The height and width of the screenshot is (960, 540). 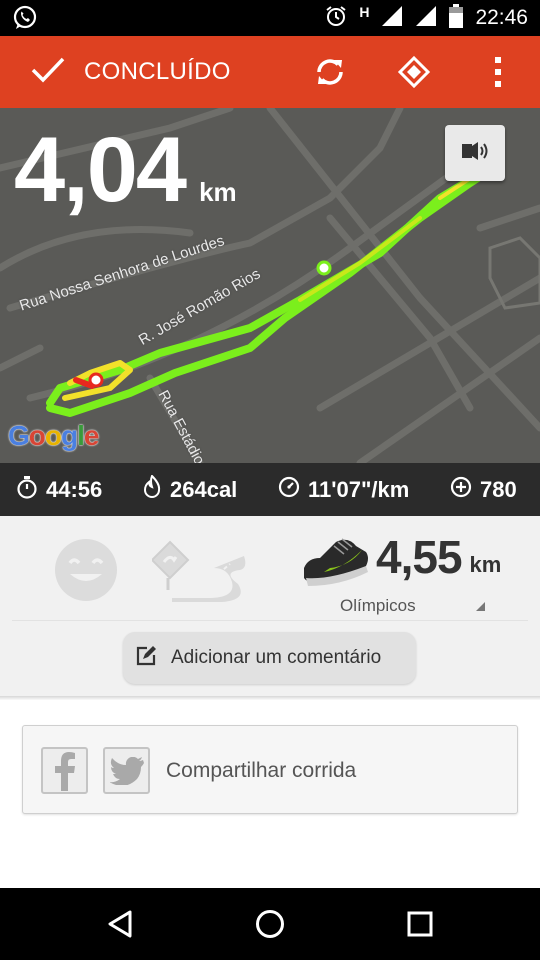 I want to click on stopwatch-icon, so click(x=27, y=490).